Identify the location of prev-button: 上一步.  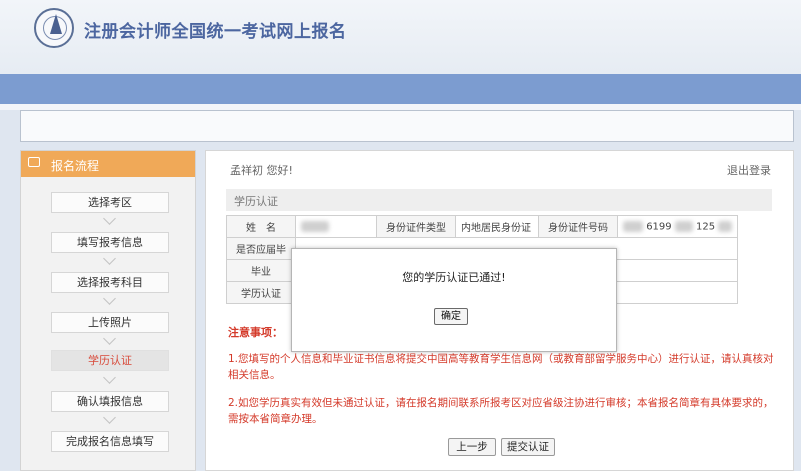
(472, 447).